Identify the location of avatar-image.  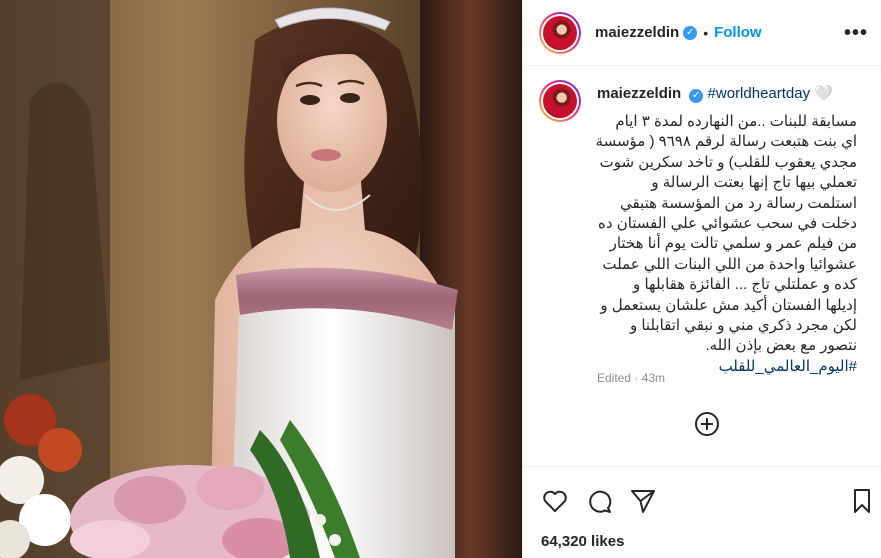
(560, 32).